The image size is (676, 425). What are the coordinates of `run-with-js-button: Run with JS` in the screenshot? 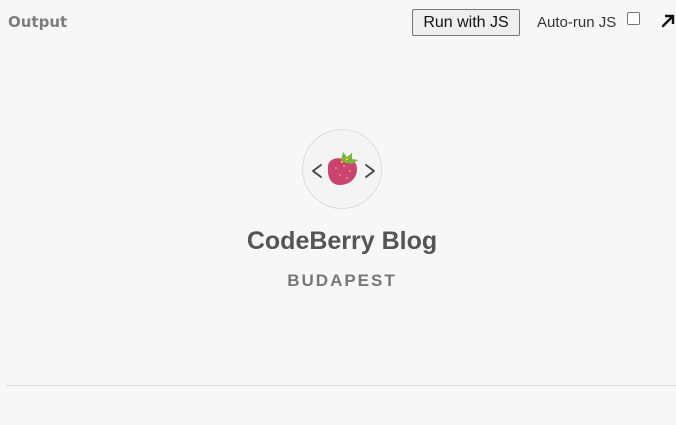 It's located at (466, 22).